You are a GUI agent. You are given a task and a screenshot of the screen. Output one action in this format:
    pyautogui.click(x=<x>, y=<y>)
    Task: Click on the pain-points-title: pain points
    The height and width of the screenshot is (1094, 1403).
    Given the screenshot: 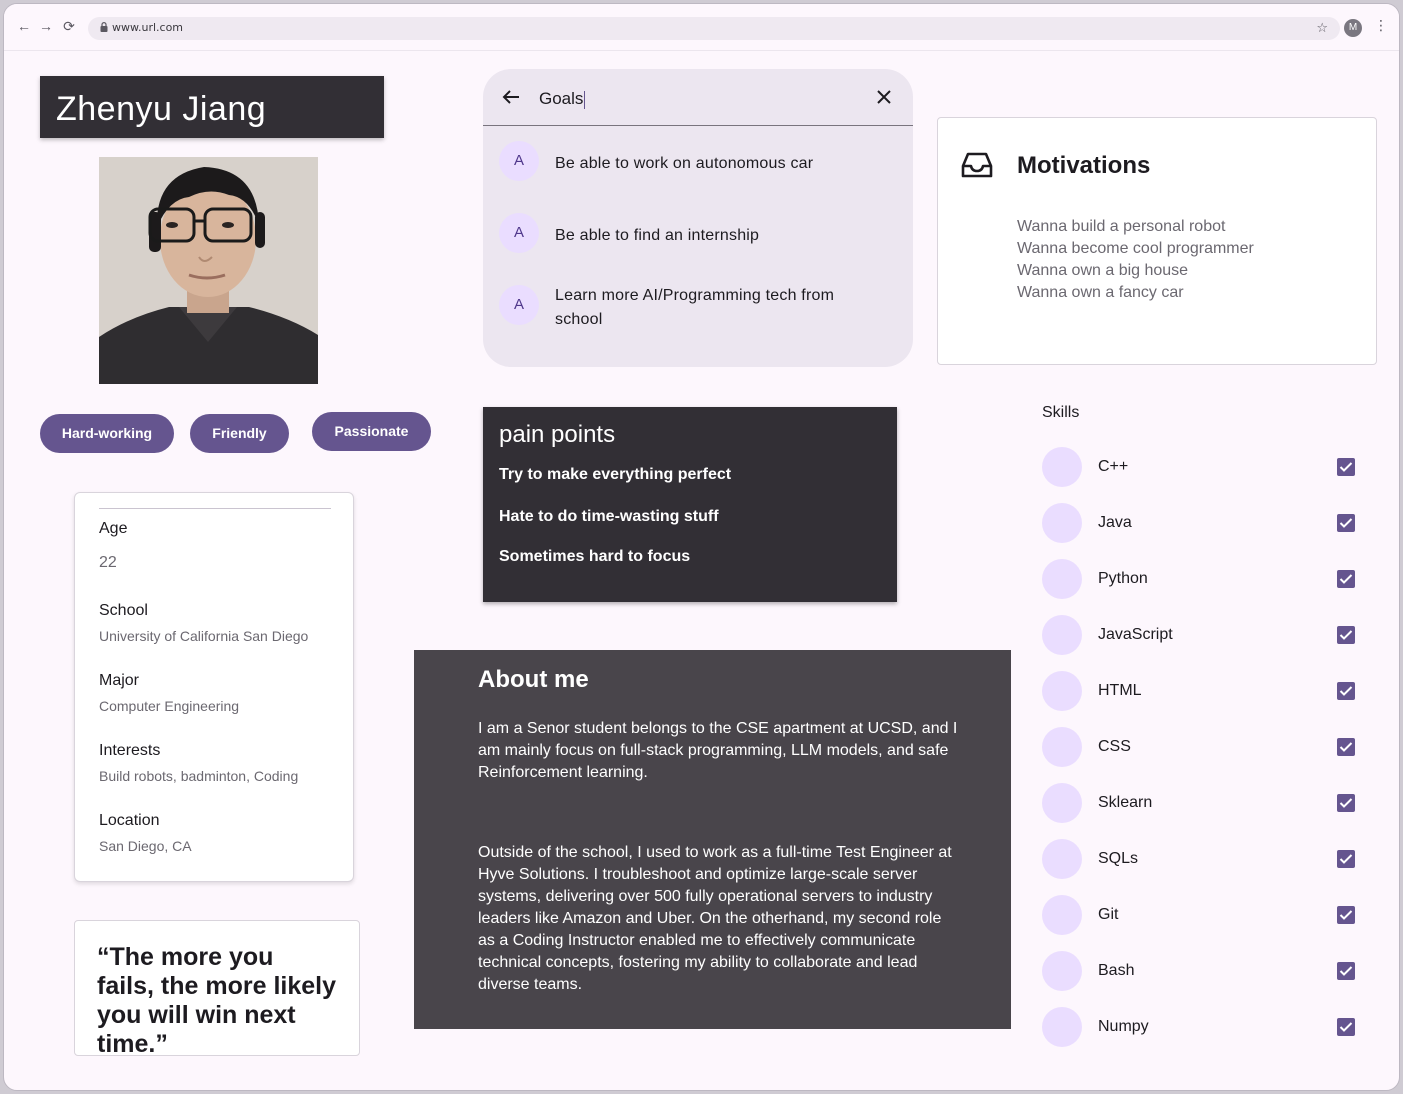 What is the action you would take?
    pyautogui.click(x=557, y=434)
    